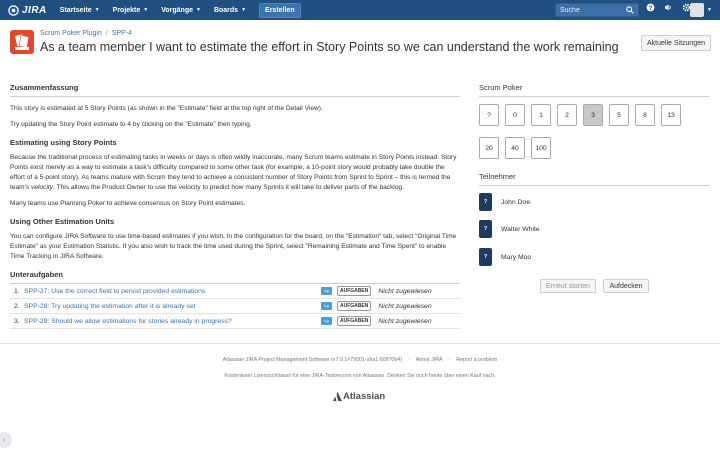 The width and height of the screenshot is (720, 450). I want to click on scrum-poker-panel: Scrum Poker, so click(594, 90).